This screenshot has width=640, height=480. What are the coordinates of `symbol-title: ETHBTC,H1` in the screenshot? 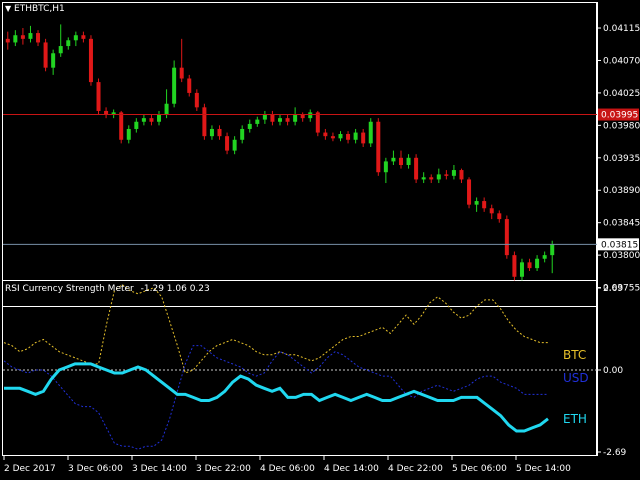 It's located at (39, 9).